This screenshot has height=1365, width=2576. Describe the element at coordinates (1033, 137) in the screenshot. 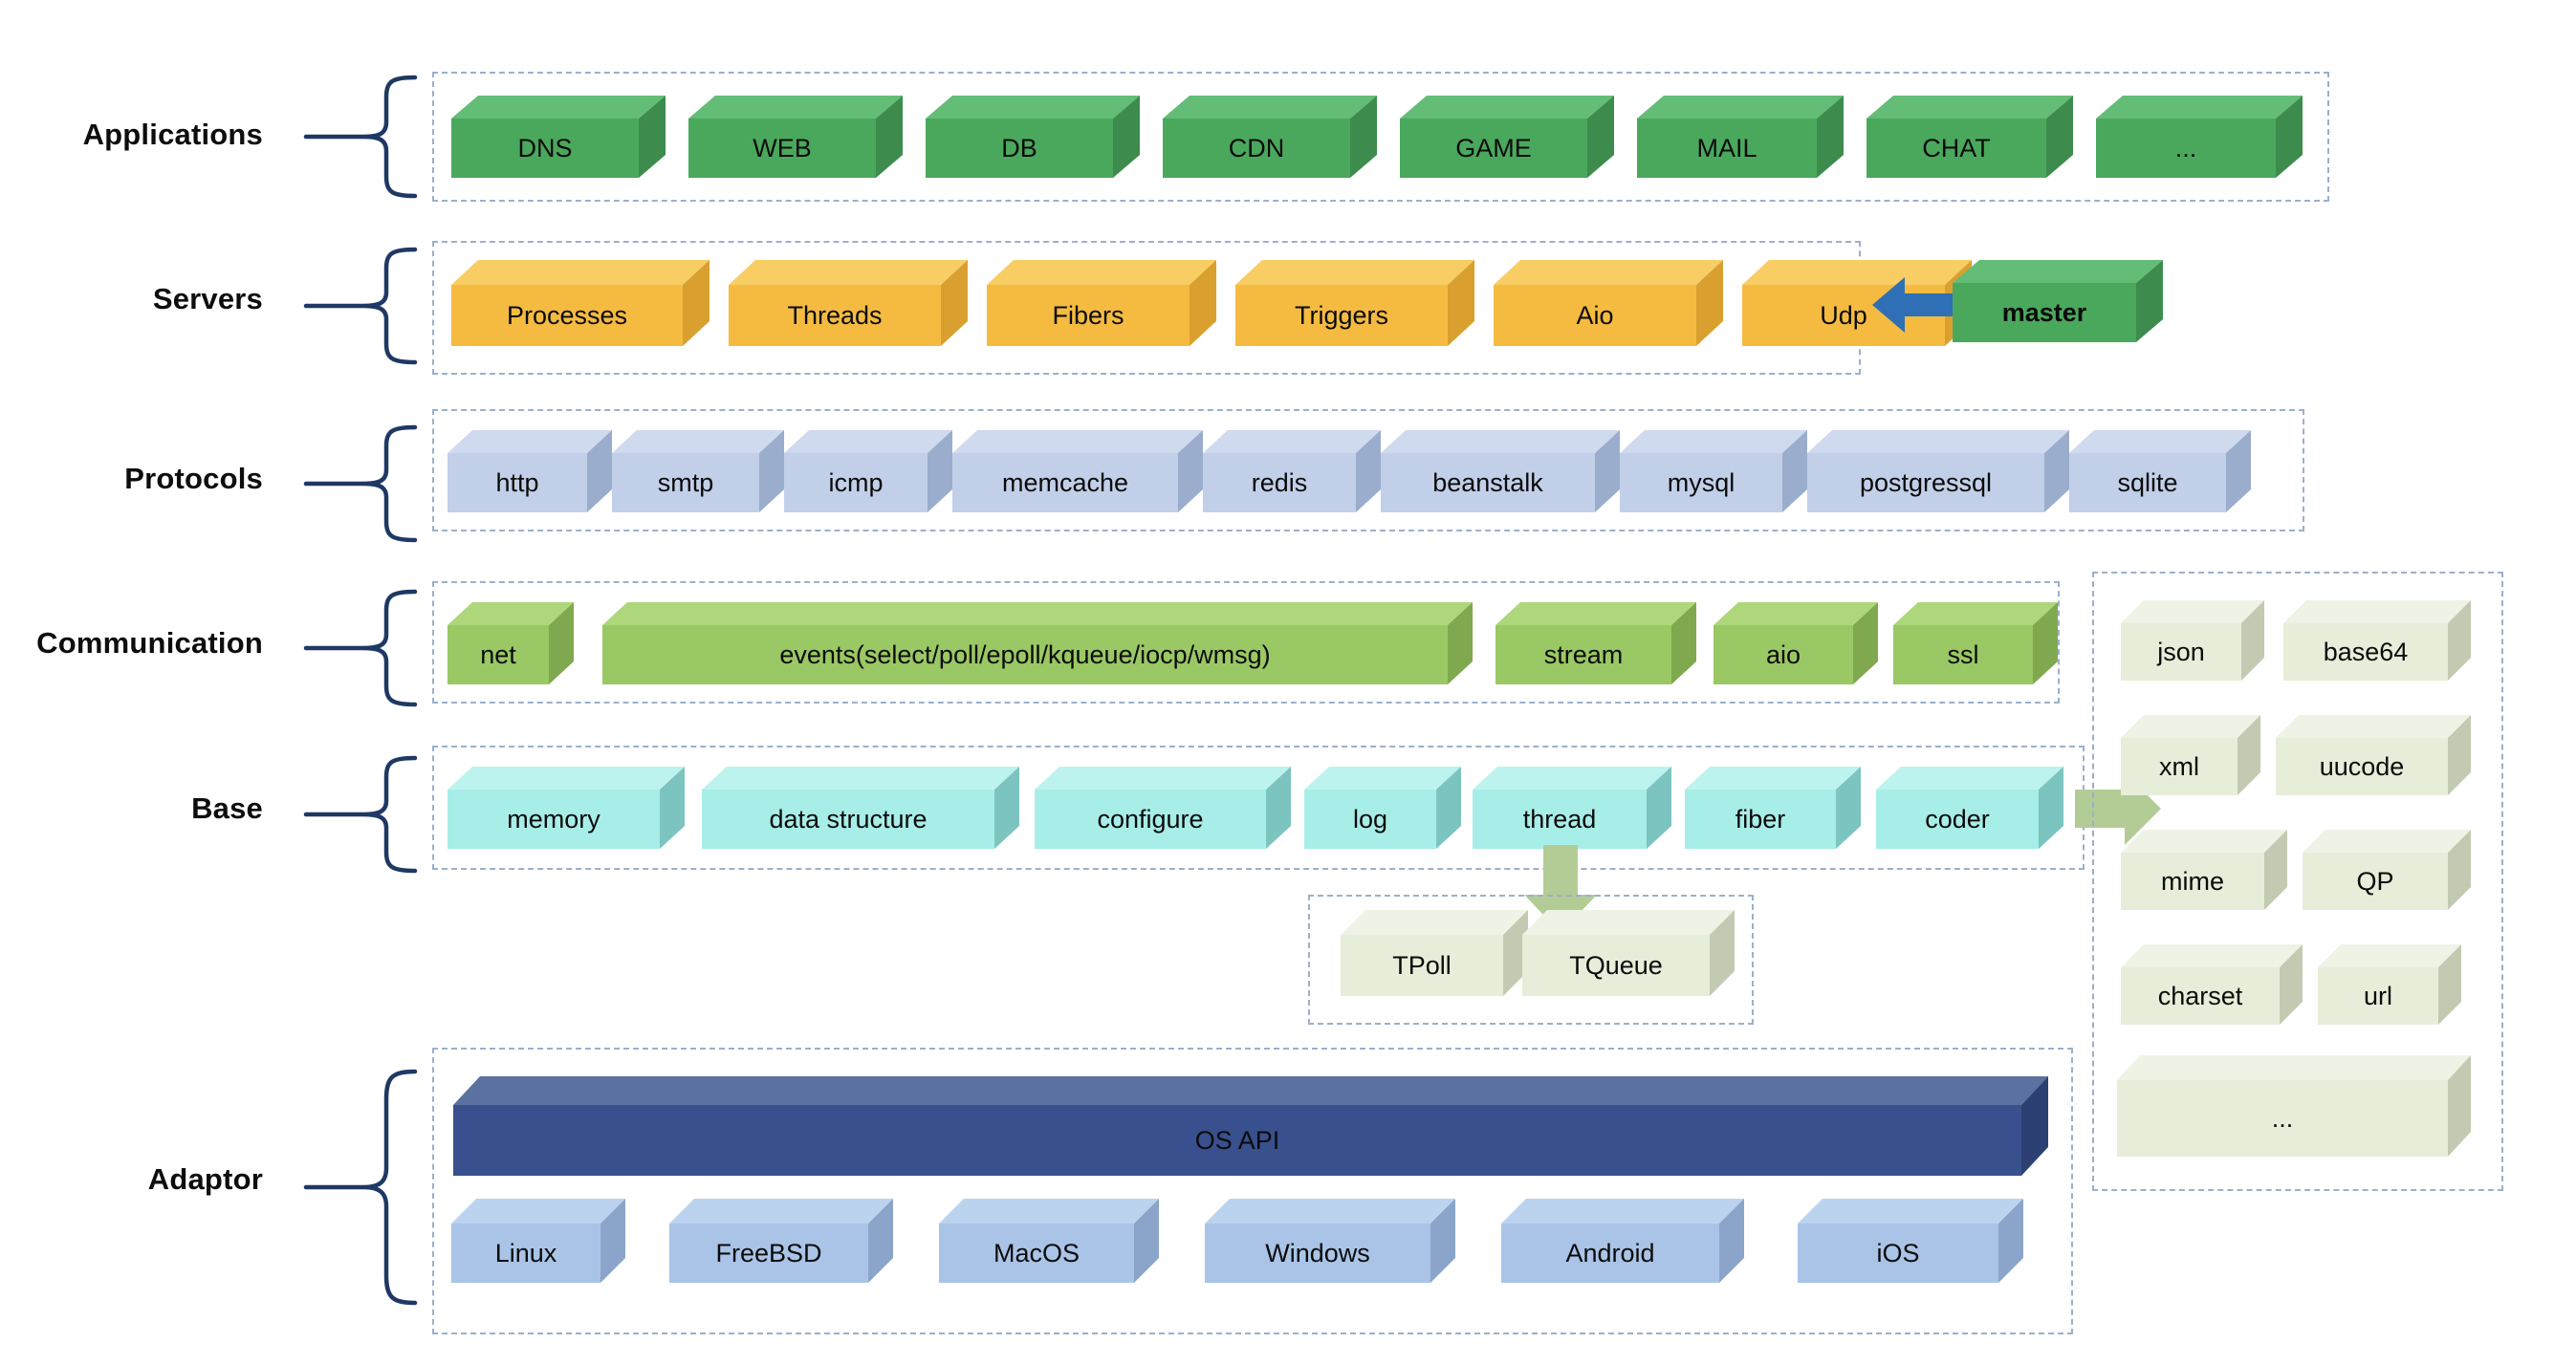

I see `box-db: DB` at that location.